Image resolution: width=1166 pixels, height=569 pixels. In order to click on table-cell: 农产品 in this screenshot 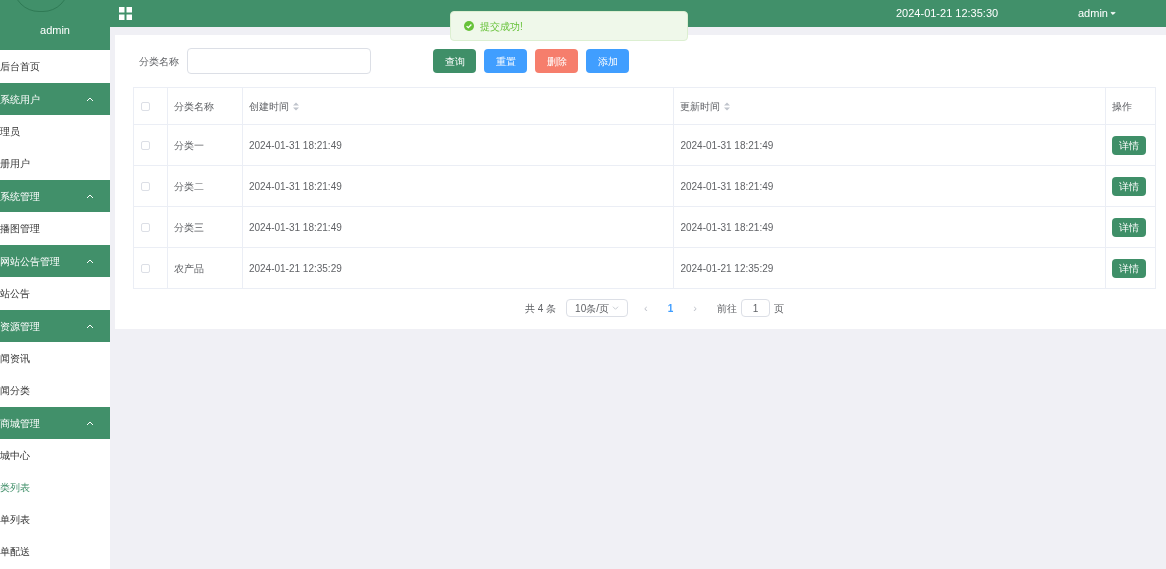, I will do `click(189, 268)`.